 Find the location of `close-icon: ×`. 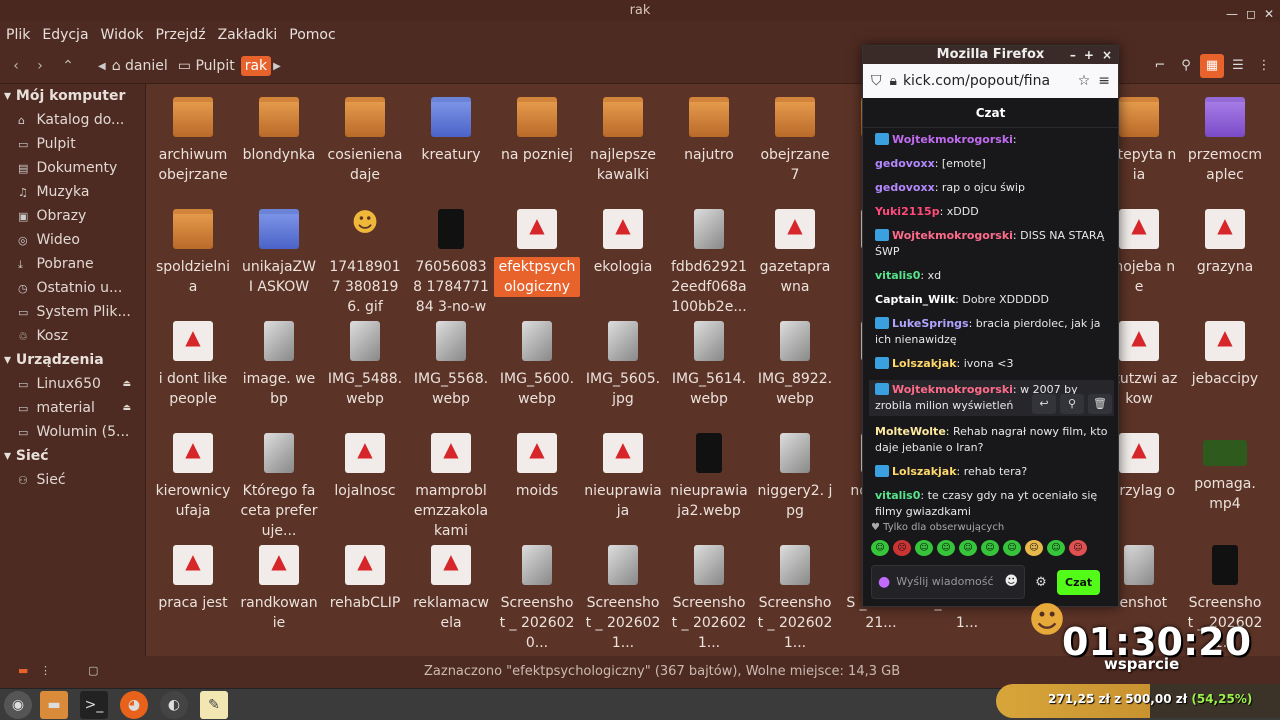

close-icon: × is located at coordinates (1107, 55).